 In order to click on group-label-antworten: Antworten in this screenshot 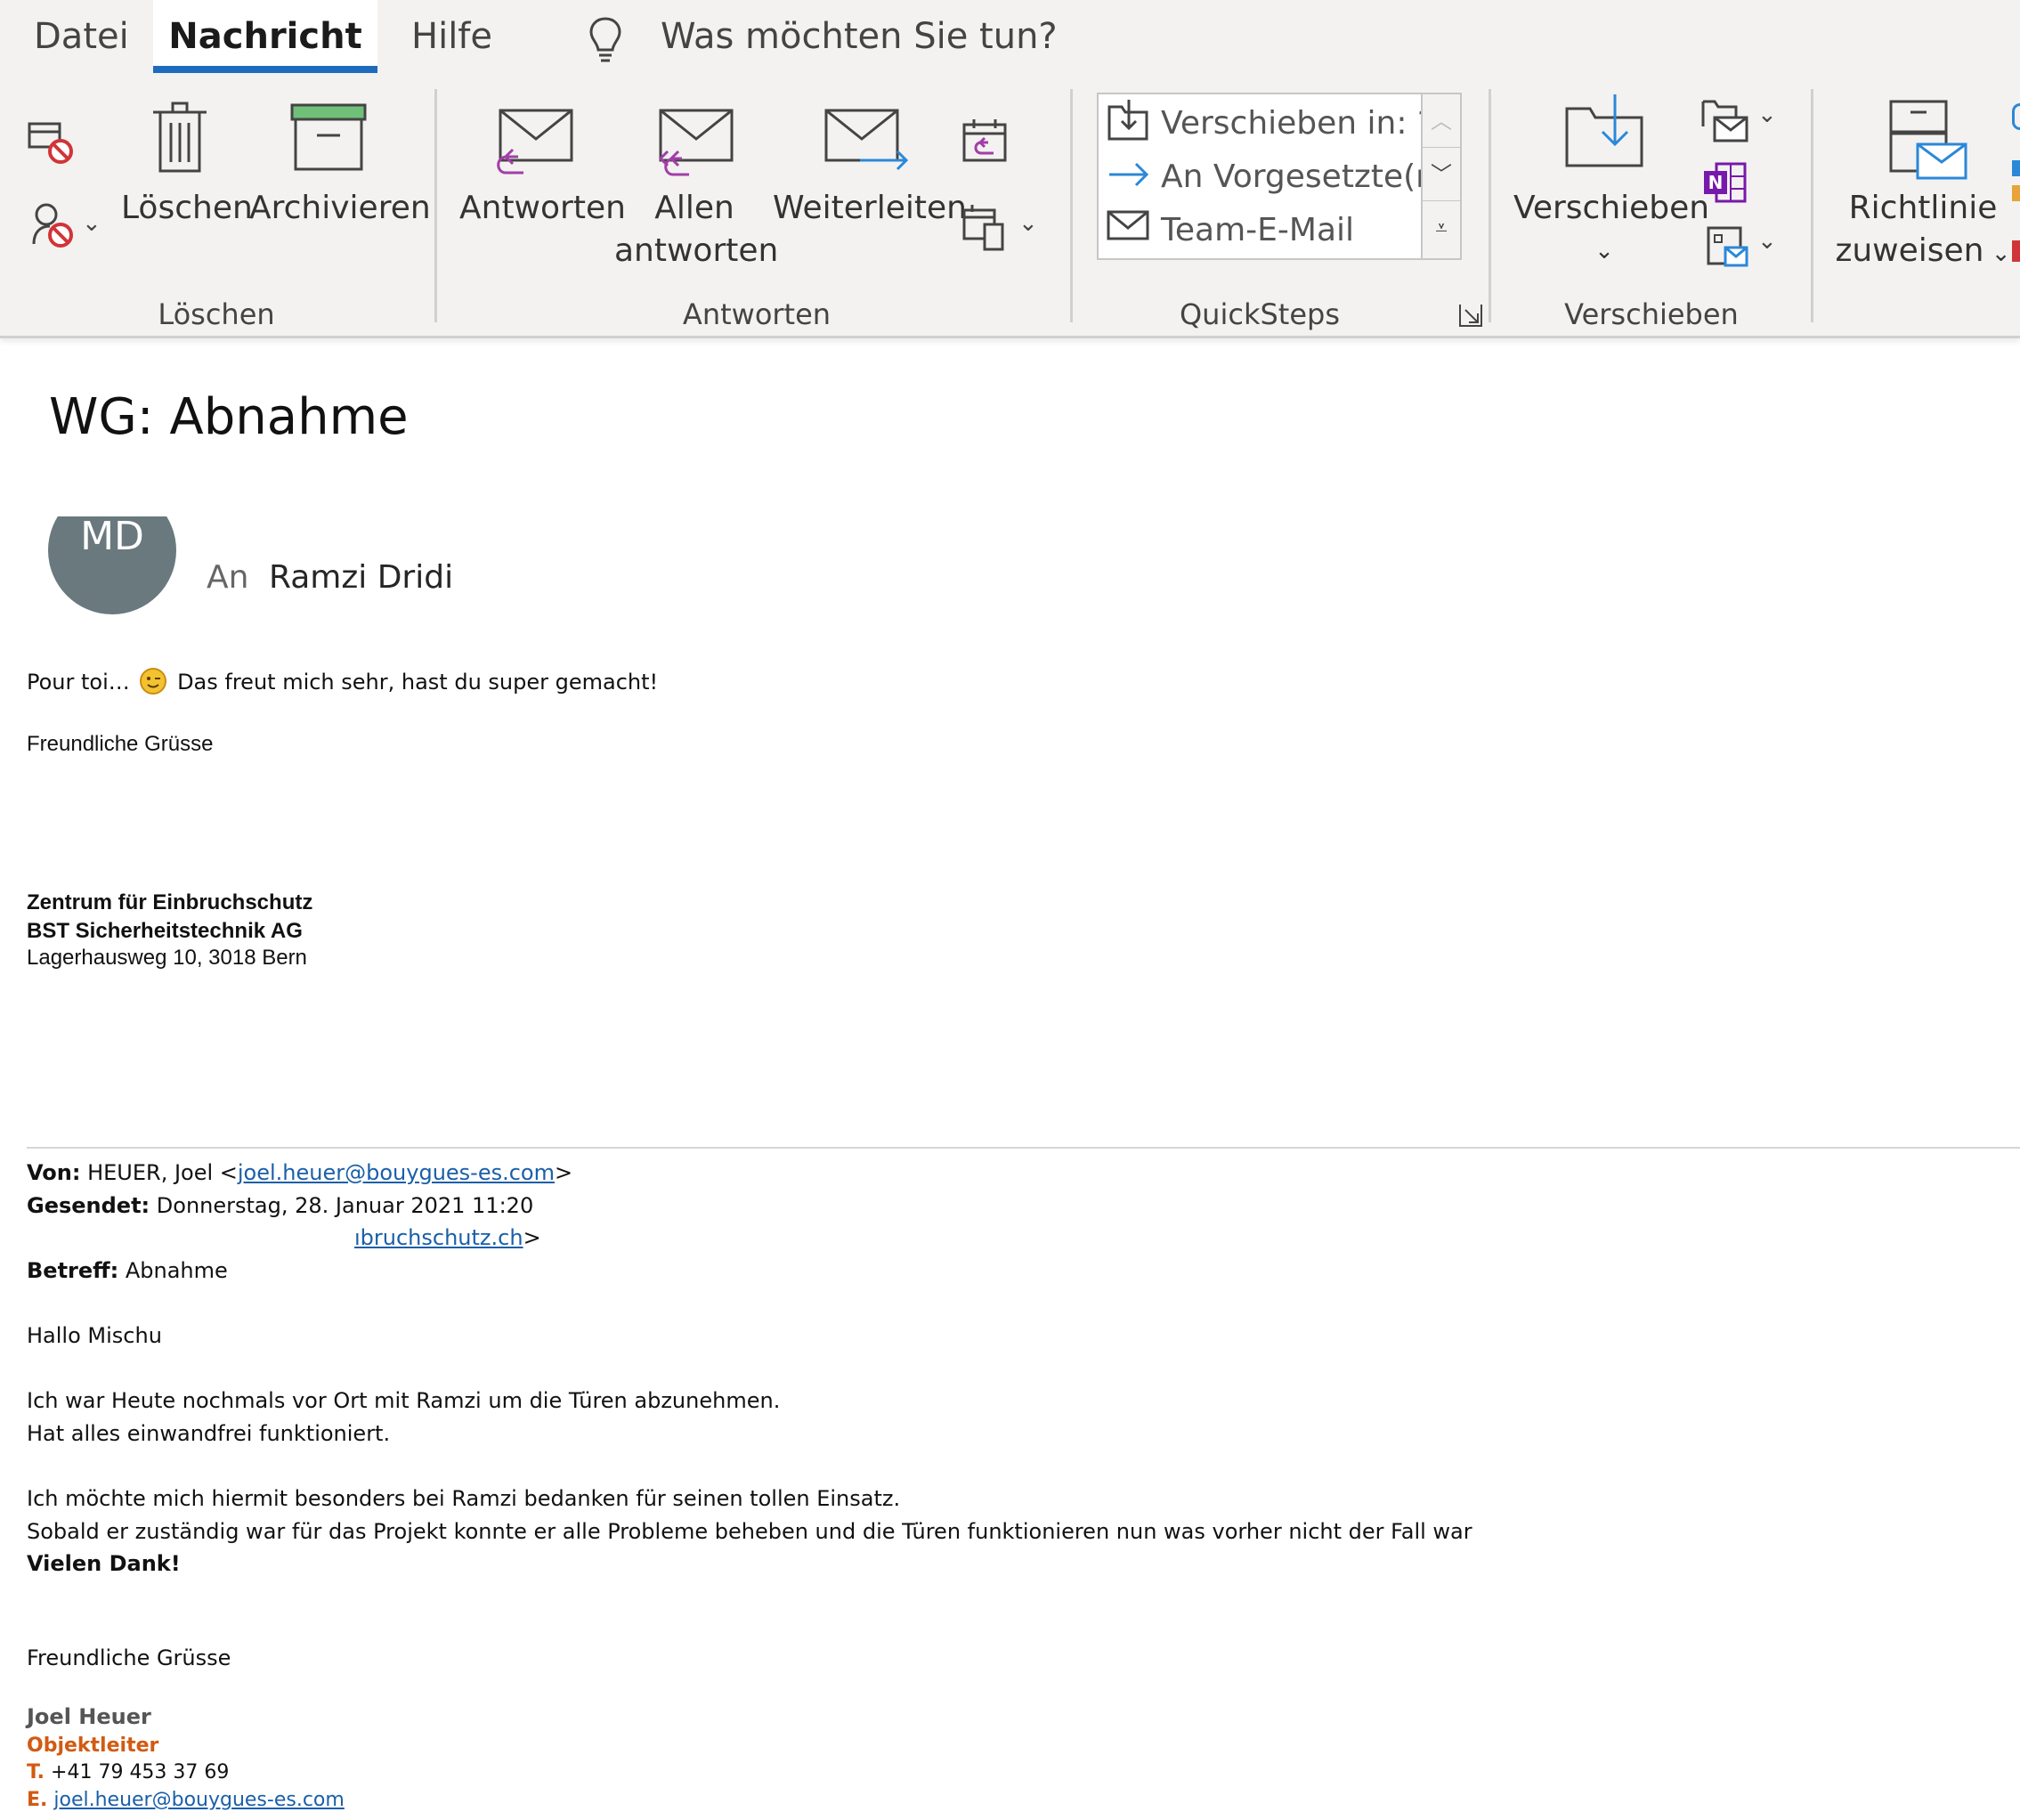, I will do `click(757, 314)`.